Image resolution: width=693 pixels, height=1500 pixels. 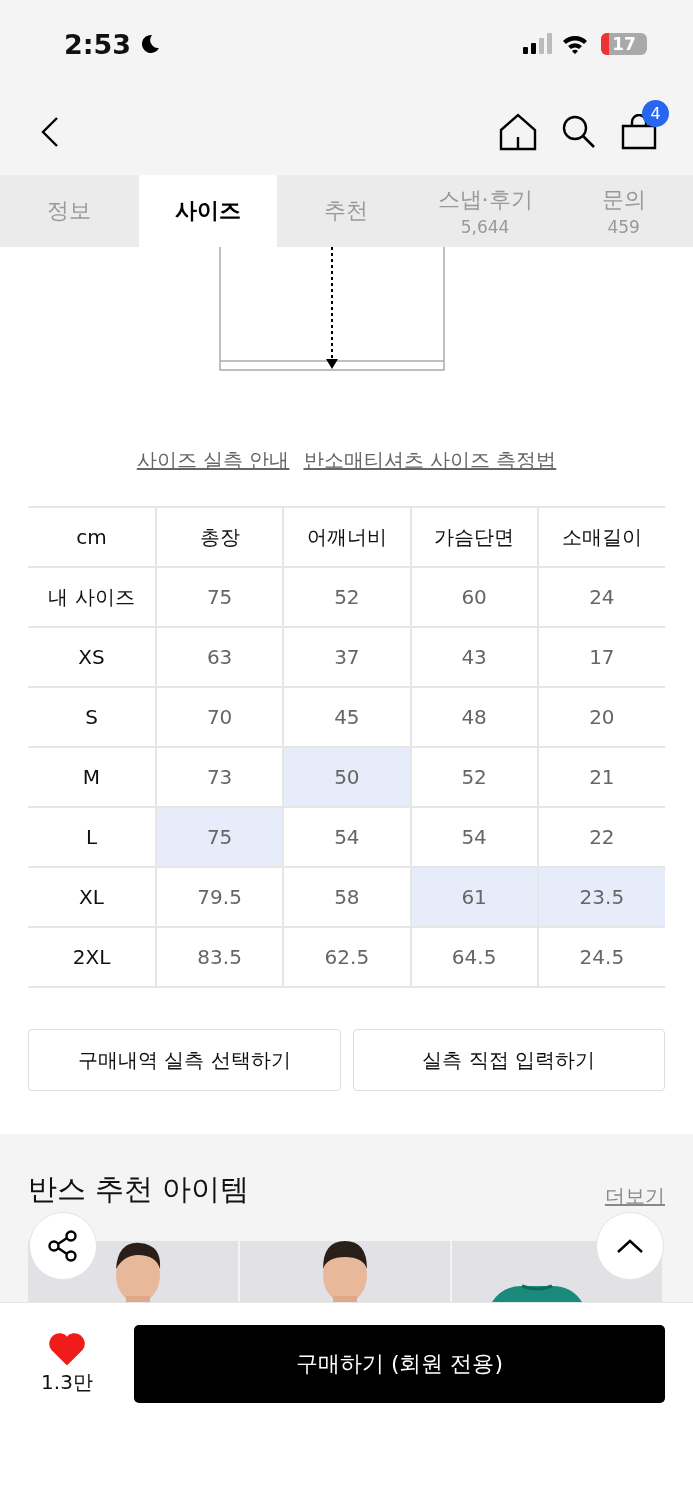 I want to click on table-cell: 54, so click(x=347, y=837).